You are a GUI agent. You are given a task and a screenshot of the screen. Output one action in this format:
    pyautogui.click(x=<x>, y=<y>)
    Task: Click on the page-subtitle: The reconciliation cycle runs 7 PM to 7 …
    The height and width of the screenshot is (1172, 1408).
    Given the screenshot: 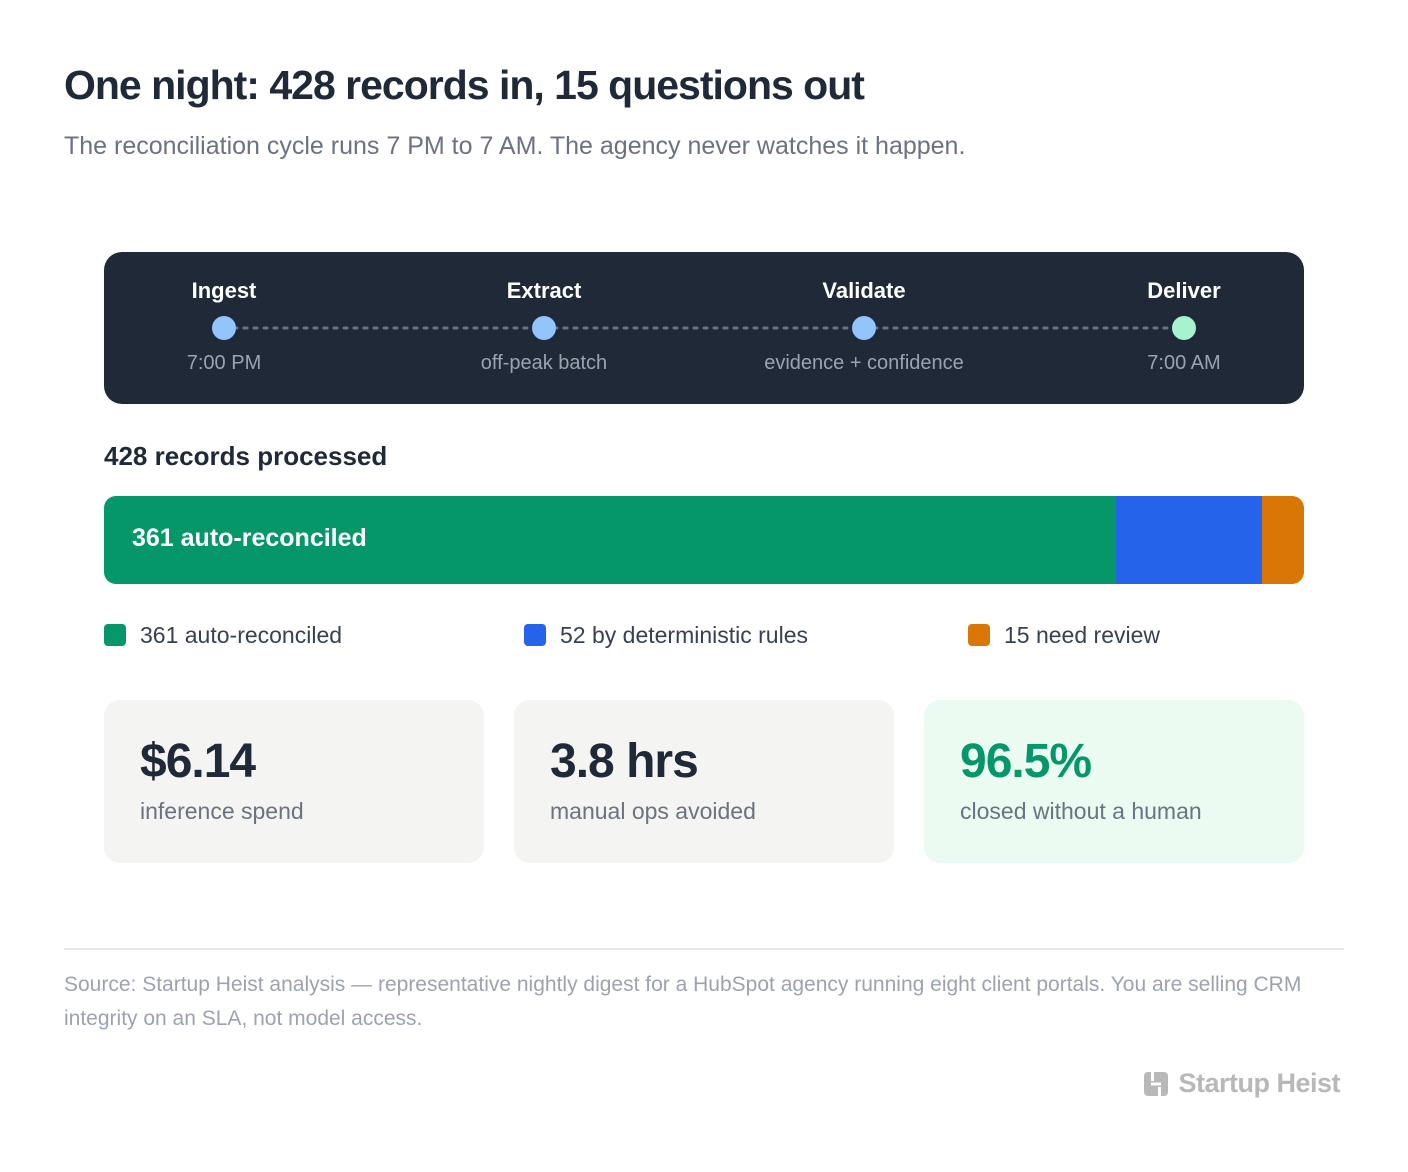 What is the action you would take?
    pyautogui.click(x=515, y=146)
    